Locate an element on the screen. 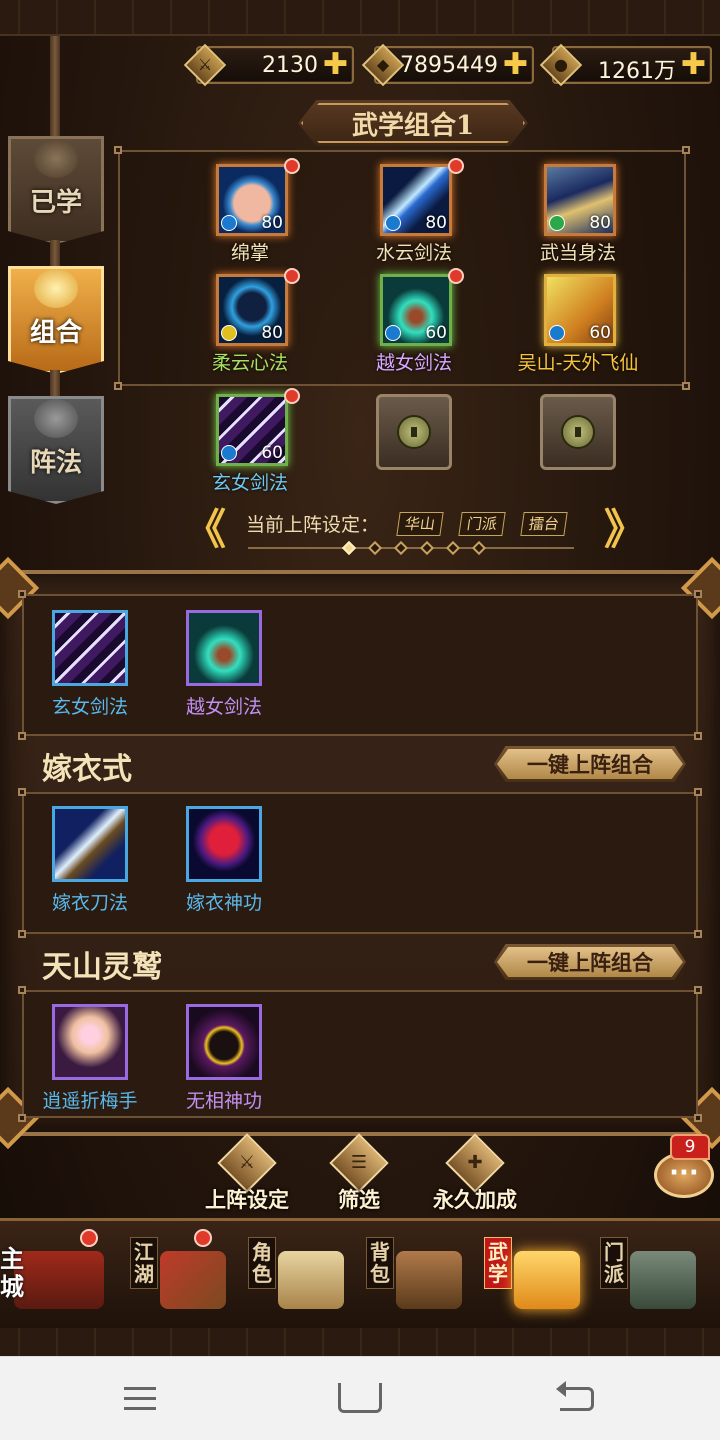 This screenshot has height=1440, width=720. tab-combo: 组合 is located at coordinates (56, 320).